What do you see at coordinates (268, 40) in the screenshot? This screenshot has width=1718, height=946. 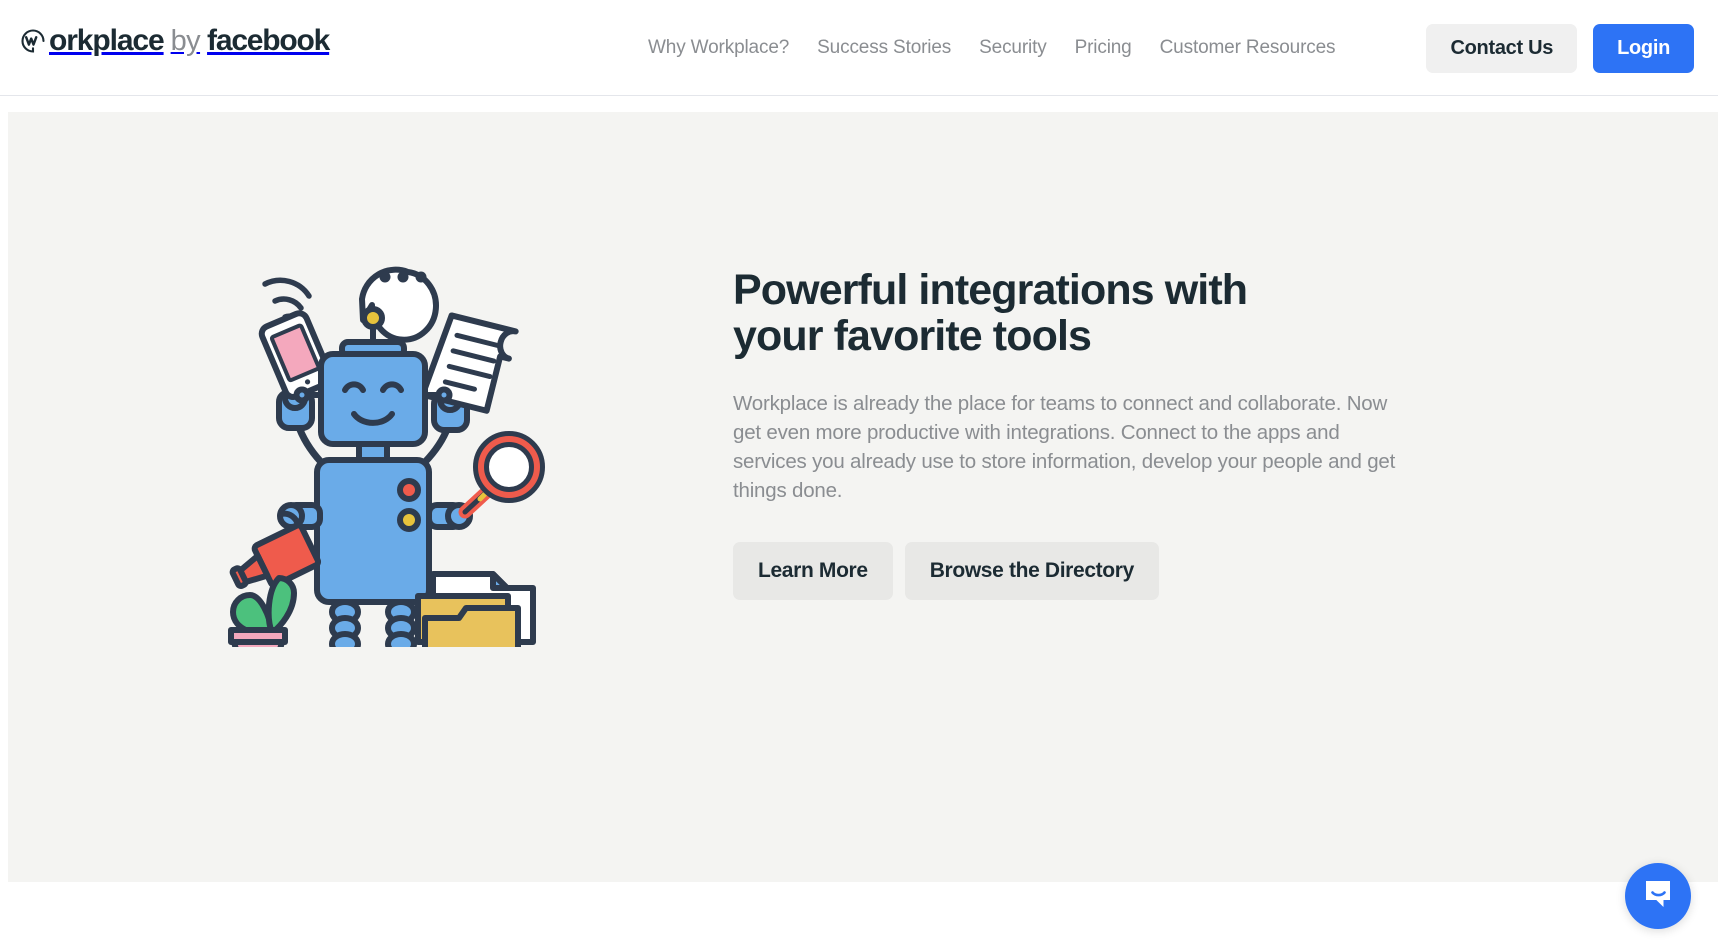 I see `brand-word-facebook: facebook` at bounding box center [268, 40].